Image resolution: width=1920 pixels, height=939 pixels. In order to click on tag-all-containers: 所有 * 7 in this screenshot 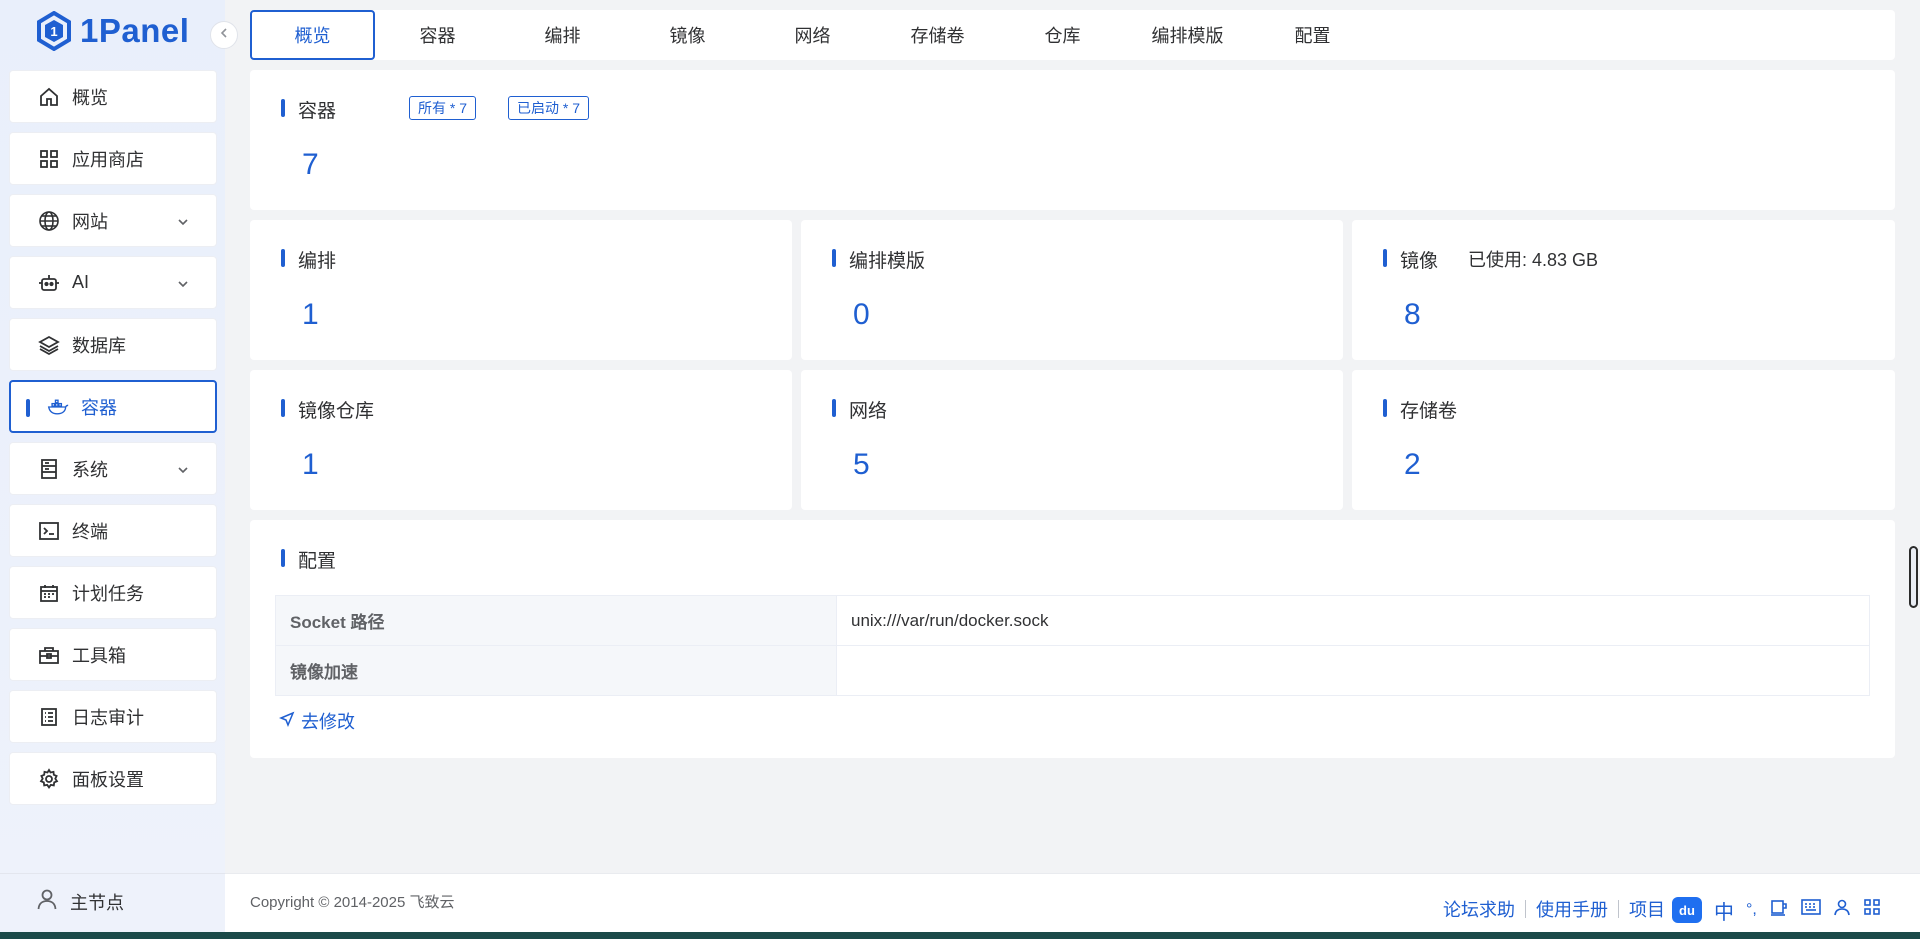, I will do `click(443, 108)`.